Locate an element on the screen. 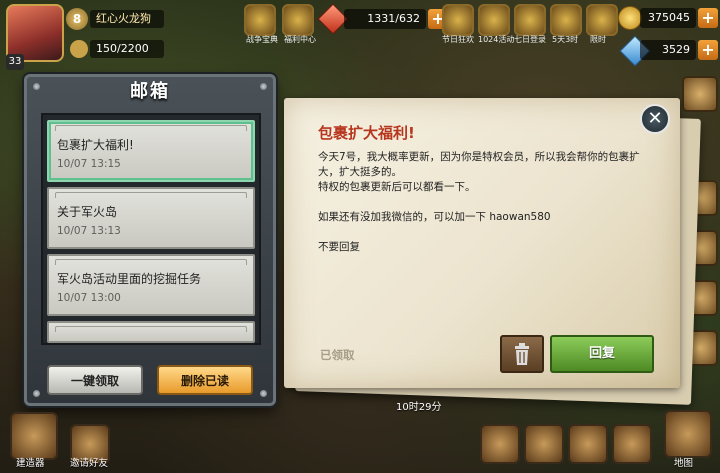 The width and height of the screenshot is (720, 473). gold-counter: 375045 is located at coordinates (668, 18).